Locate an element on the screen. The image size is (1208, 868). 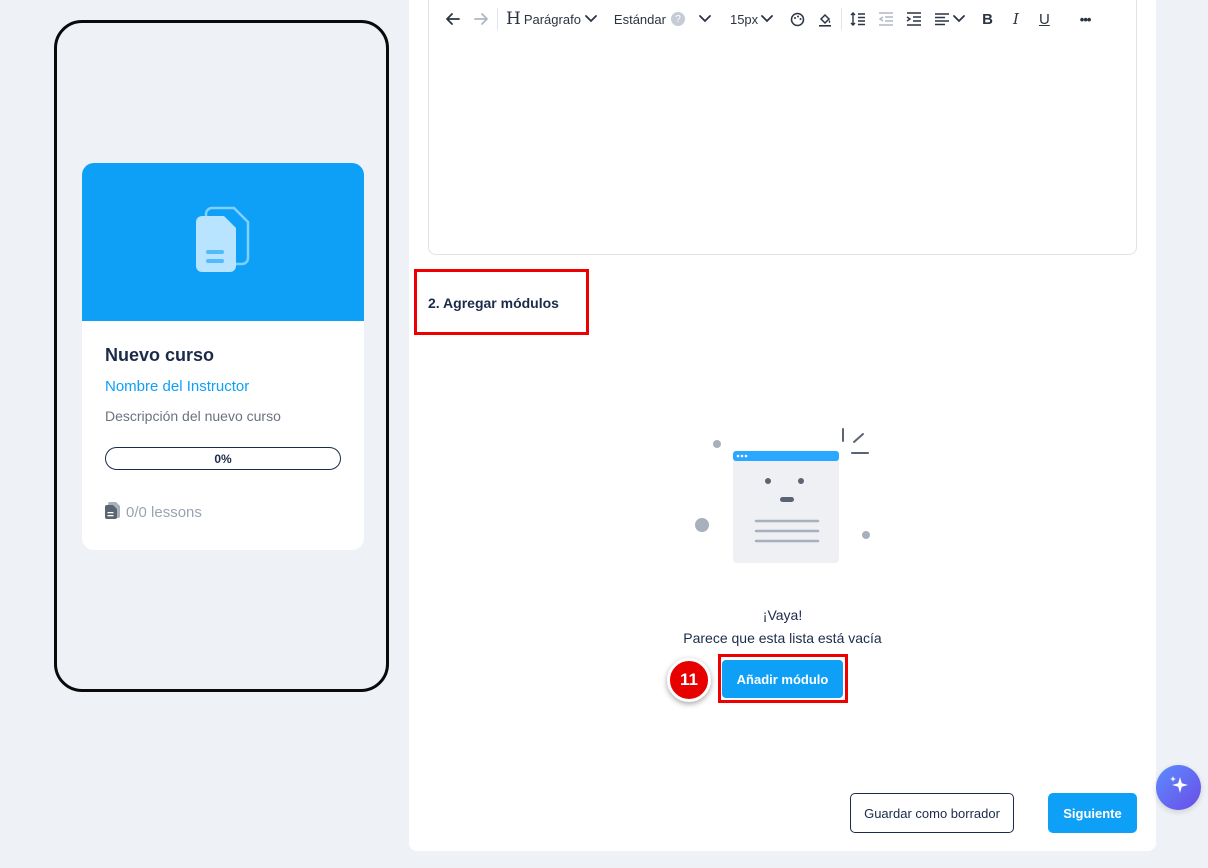
heading-dropdown: H Parágrafo is located at coordinates (552, 19).